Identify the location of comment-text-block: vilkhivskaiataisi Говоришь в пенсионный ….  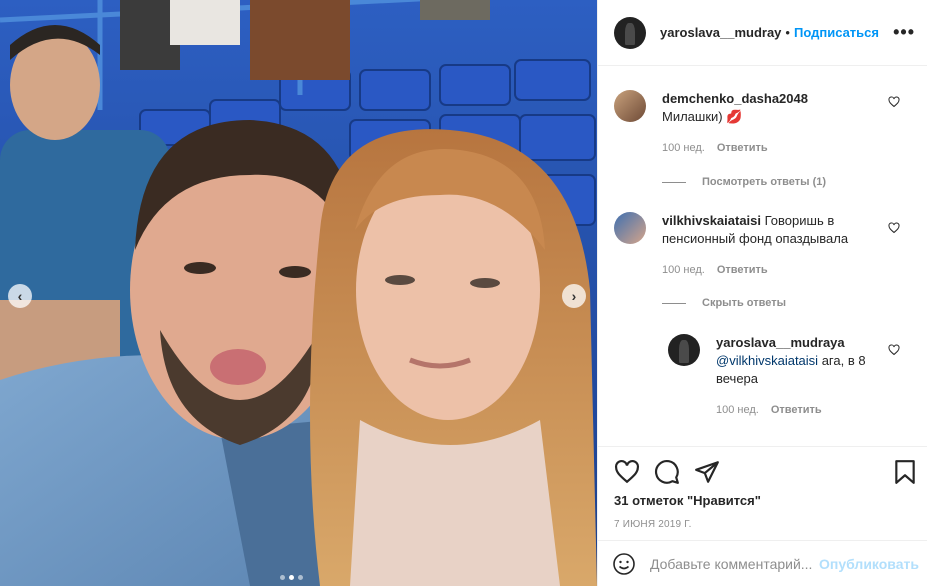
(774, 230).